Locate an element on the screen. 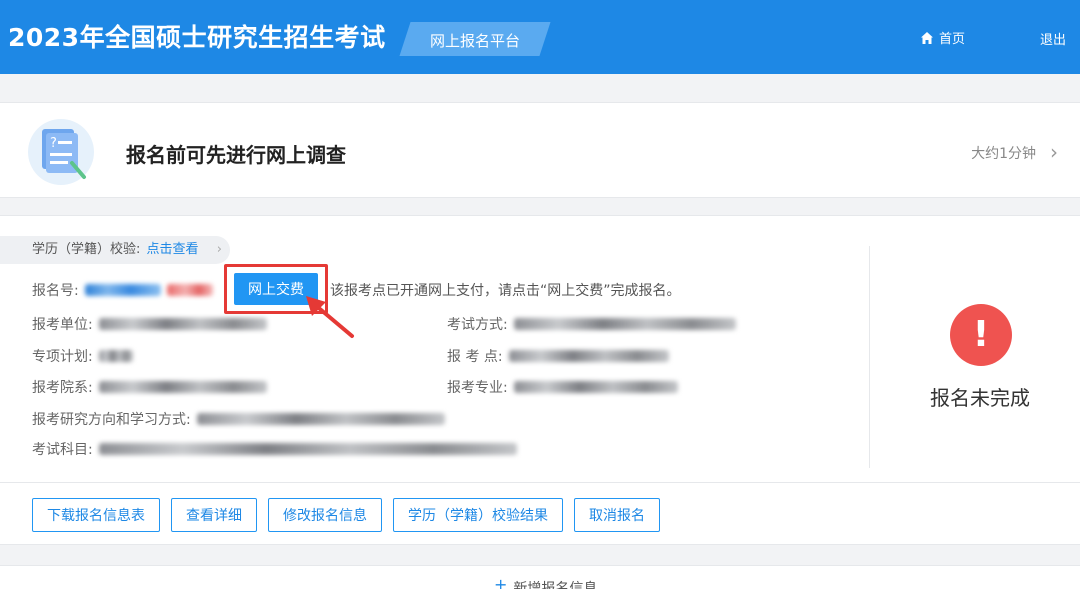  major-value-redacted is located at coordinates (595, 387).